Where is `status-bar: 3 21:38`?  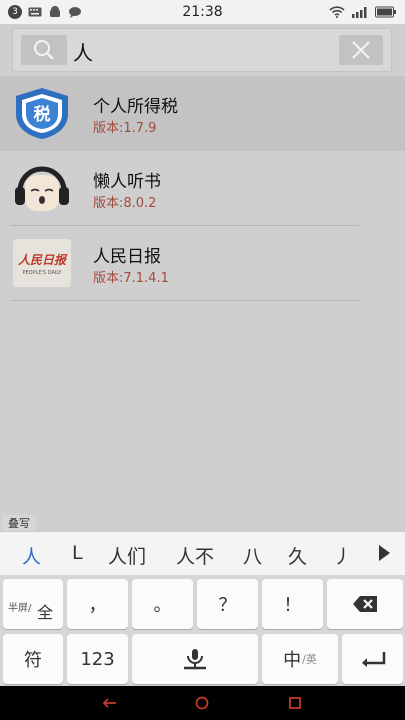 status-bar: 3 21:38 is located at coordinates (202, 12).